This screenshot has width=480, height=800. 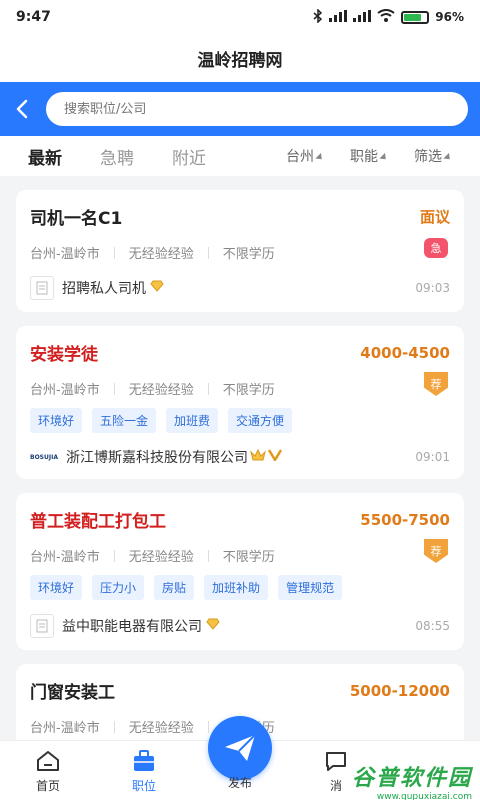 I want to click on filter-function-label: 职能, so click(x=364, y=157).